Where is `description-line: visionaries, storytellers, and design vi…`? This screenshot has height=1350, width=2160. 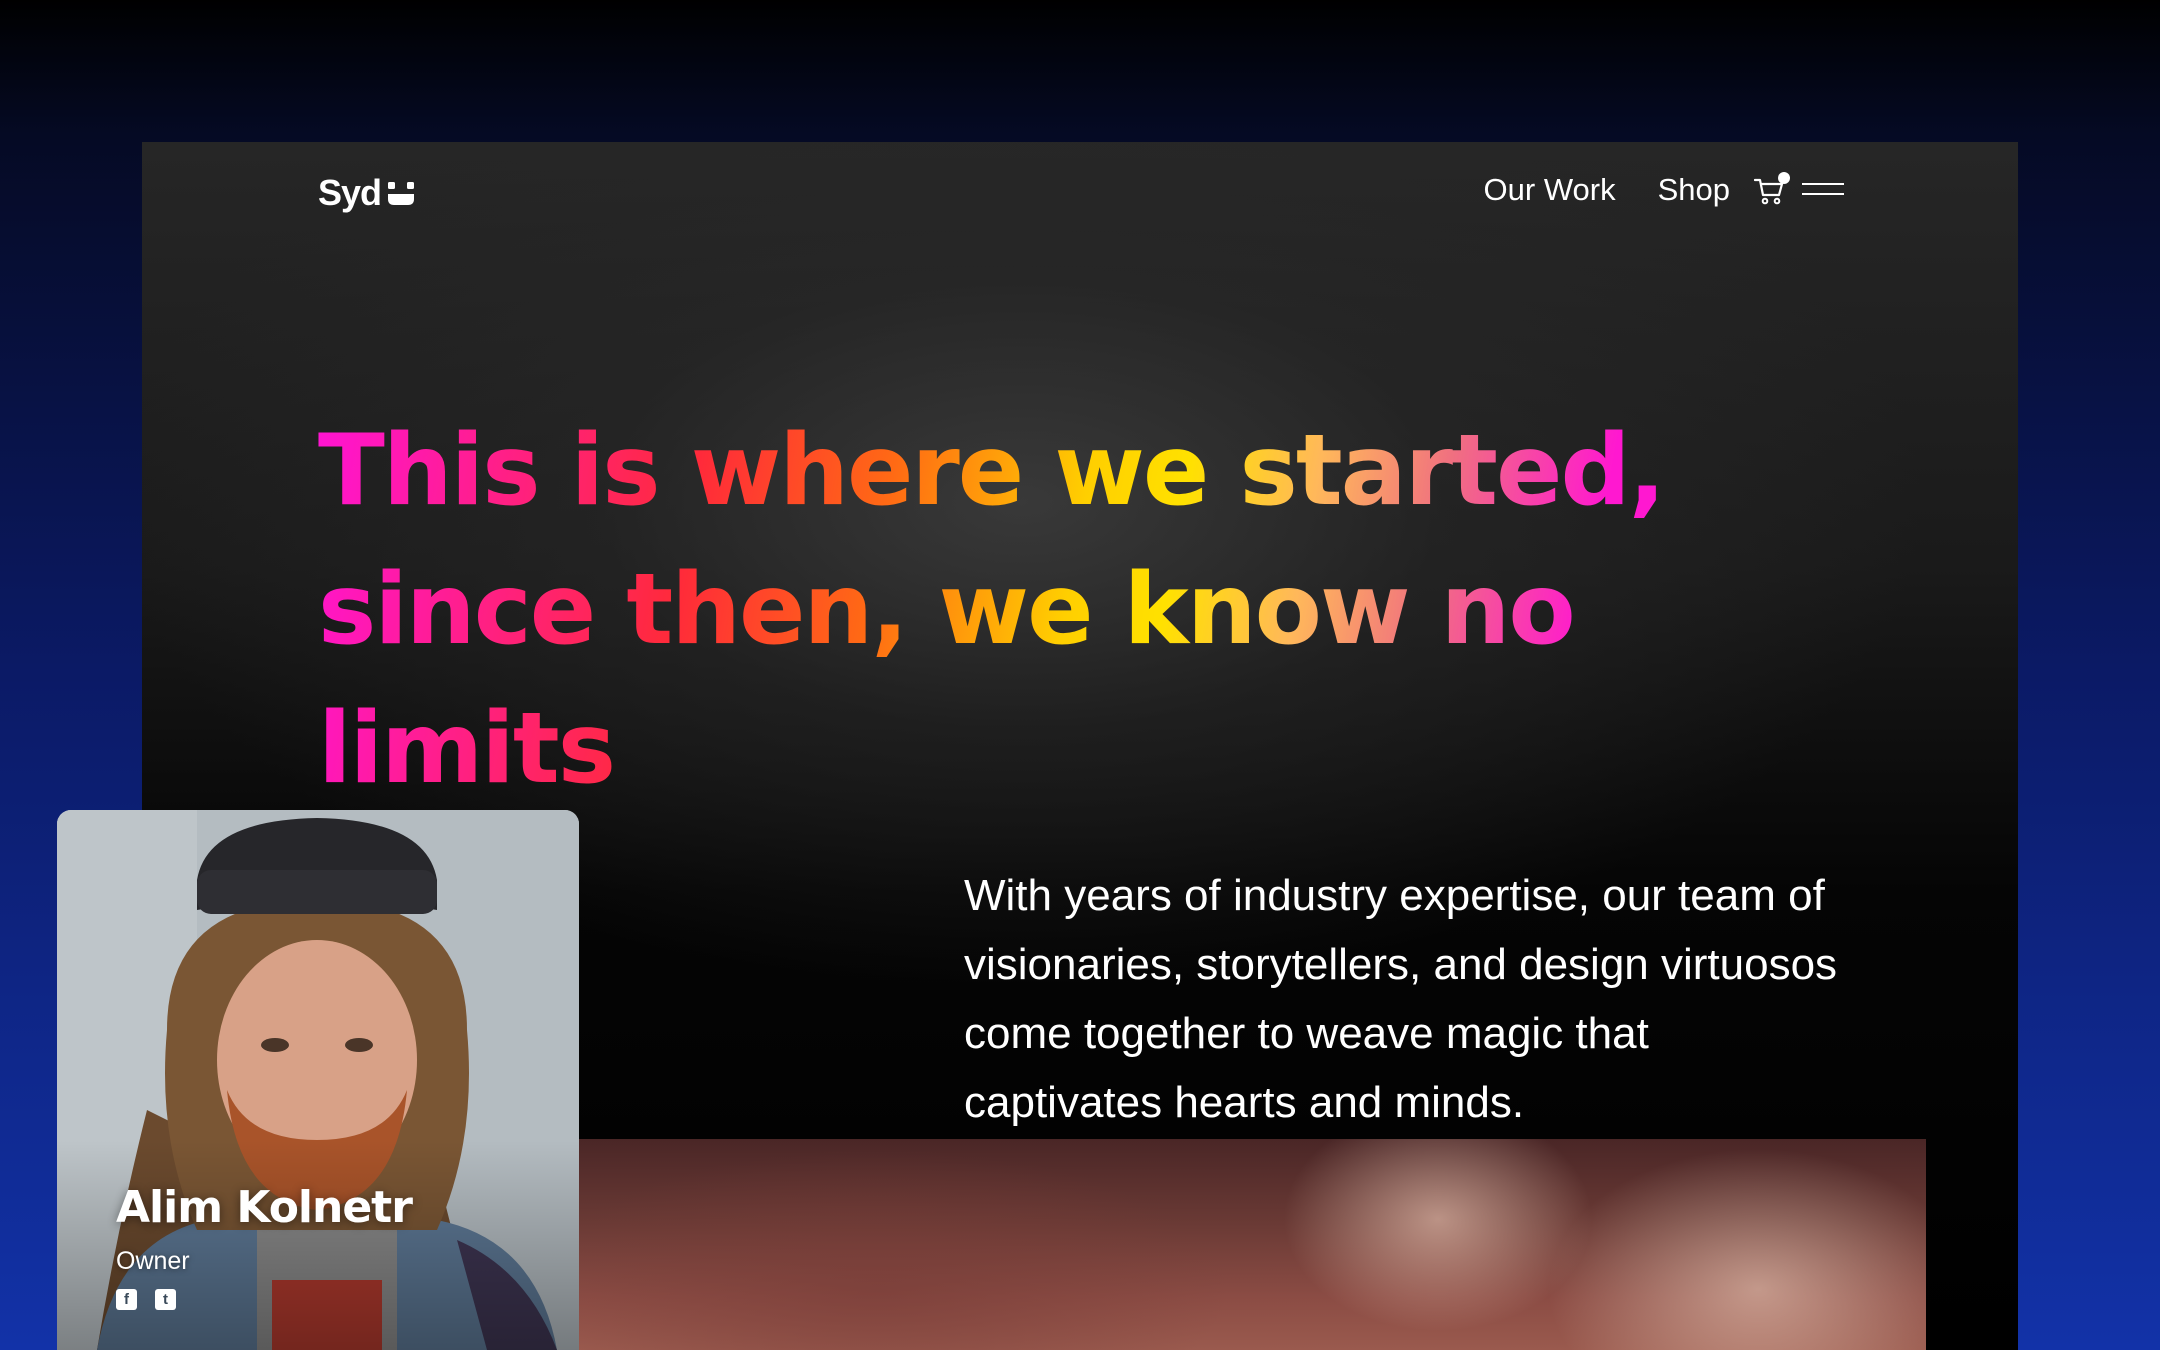
description-line: visionaries, storytellers, and design vi… is located at coordinates (1401, 964).